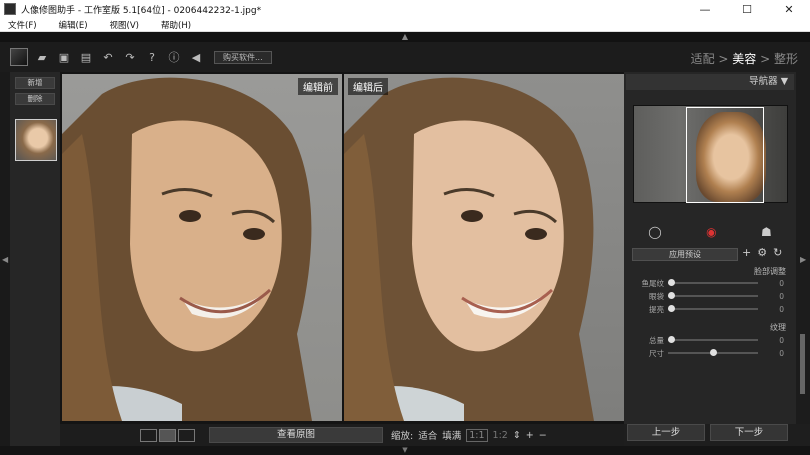 This screenshot has width=810, height=455. I want to click on redo-icon: ↷, so click(130, 57).